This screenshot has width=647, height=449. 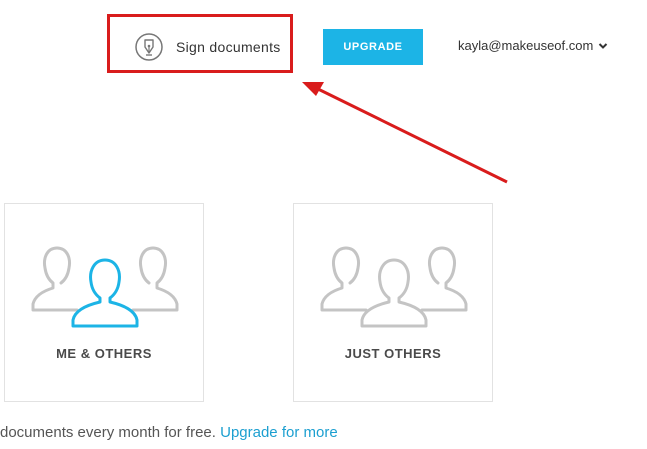 I want to click on just-others-card: JUST OTHERS, so click(x=393, y=302).